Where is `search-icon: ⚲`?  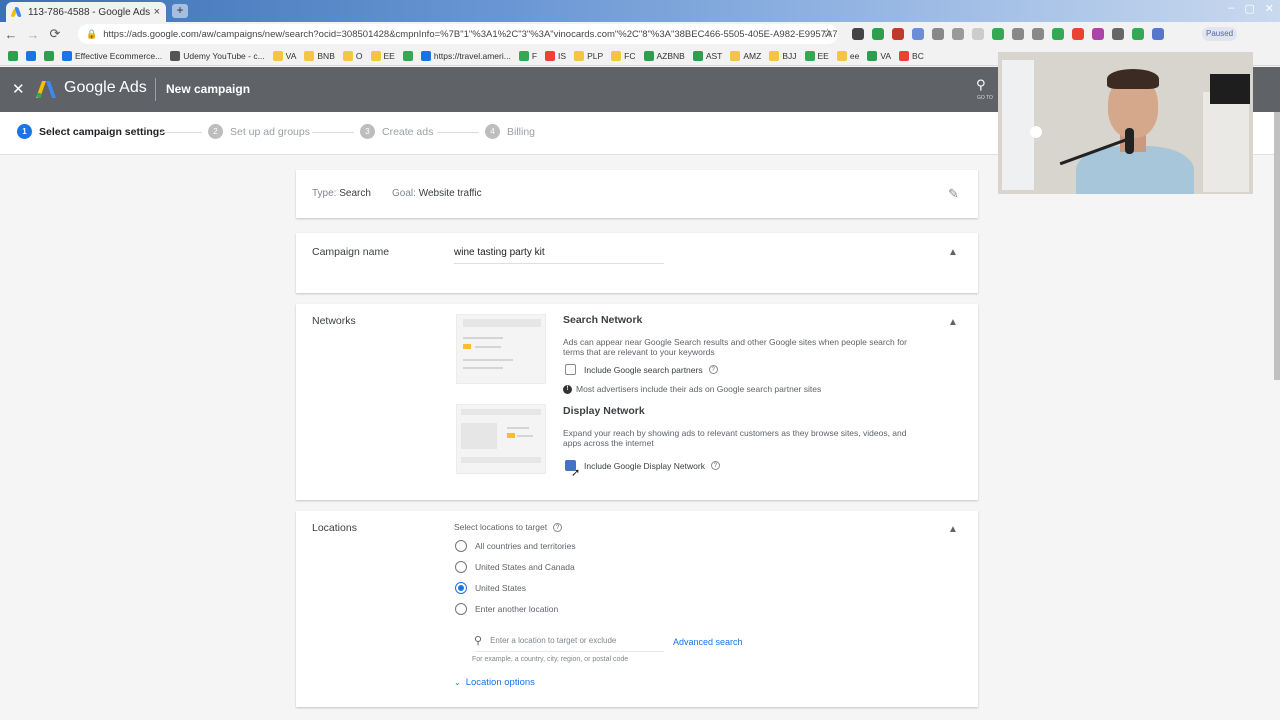
search-icon: ⚲ is located at coordinates (981, 85).